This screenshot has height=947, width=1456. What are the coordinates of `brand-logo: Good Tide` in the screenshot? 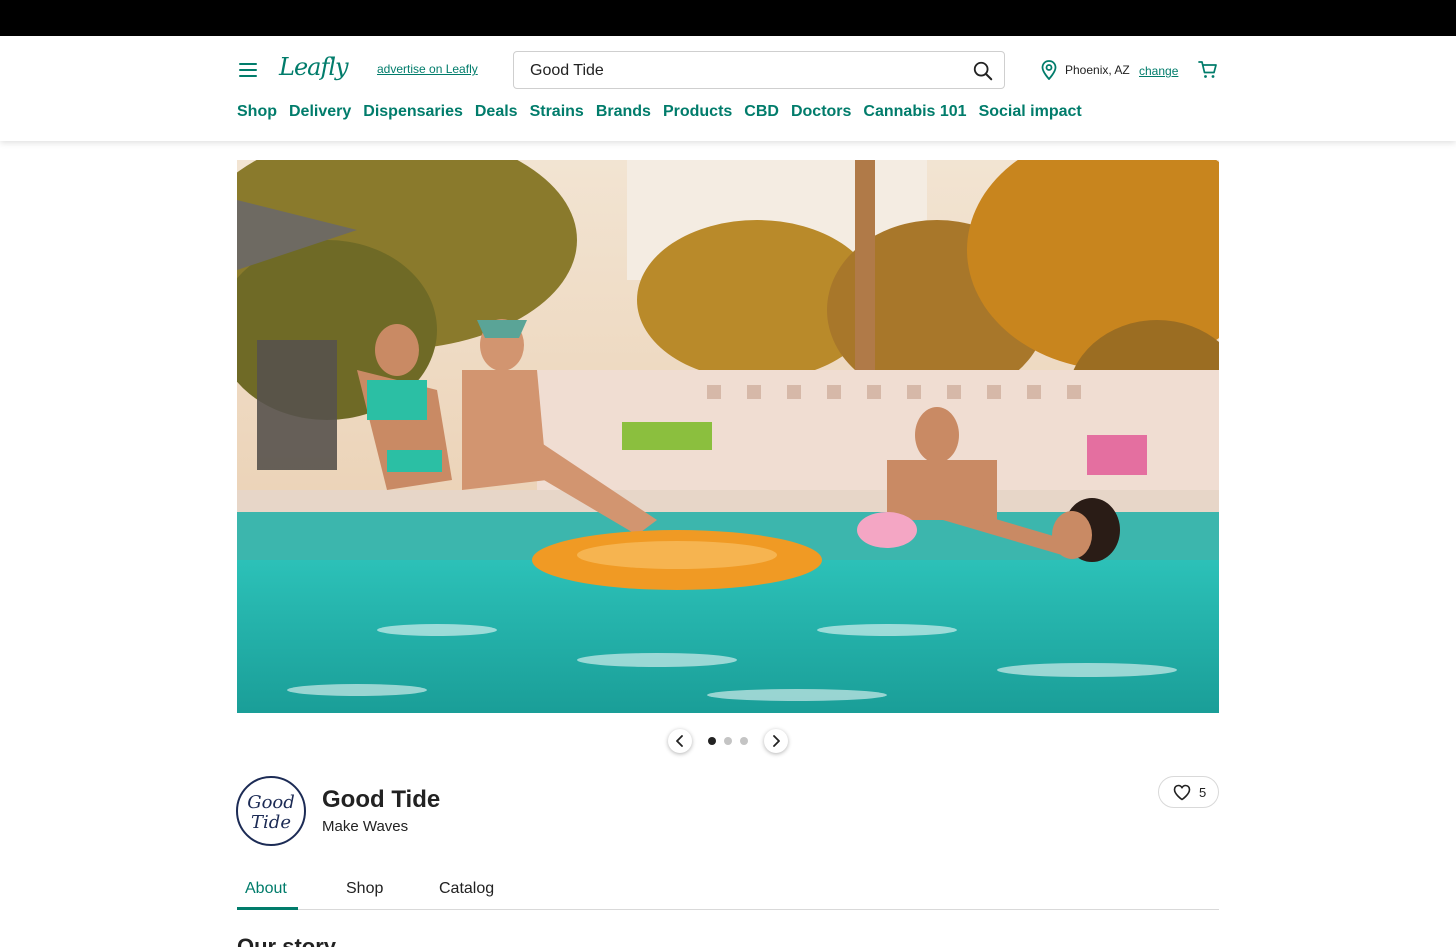 It's located at (271, 811).